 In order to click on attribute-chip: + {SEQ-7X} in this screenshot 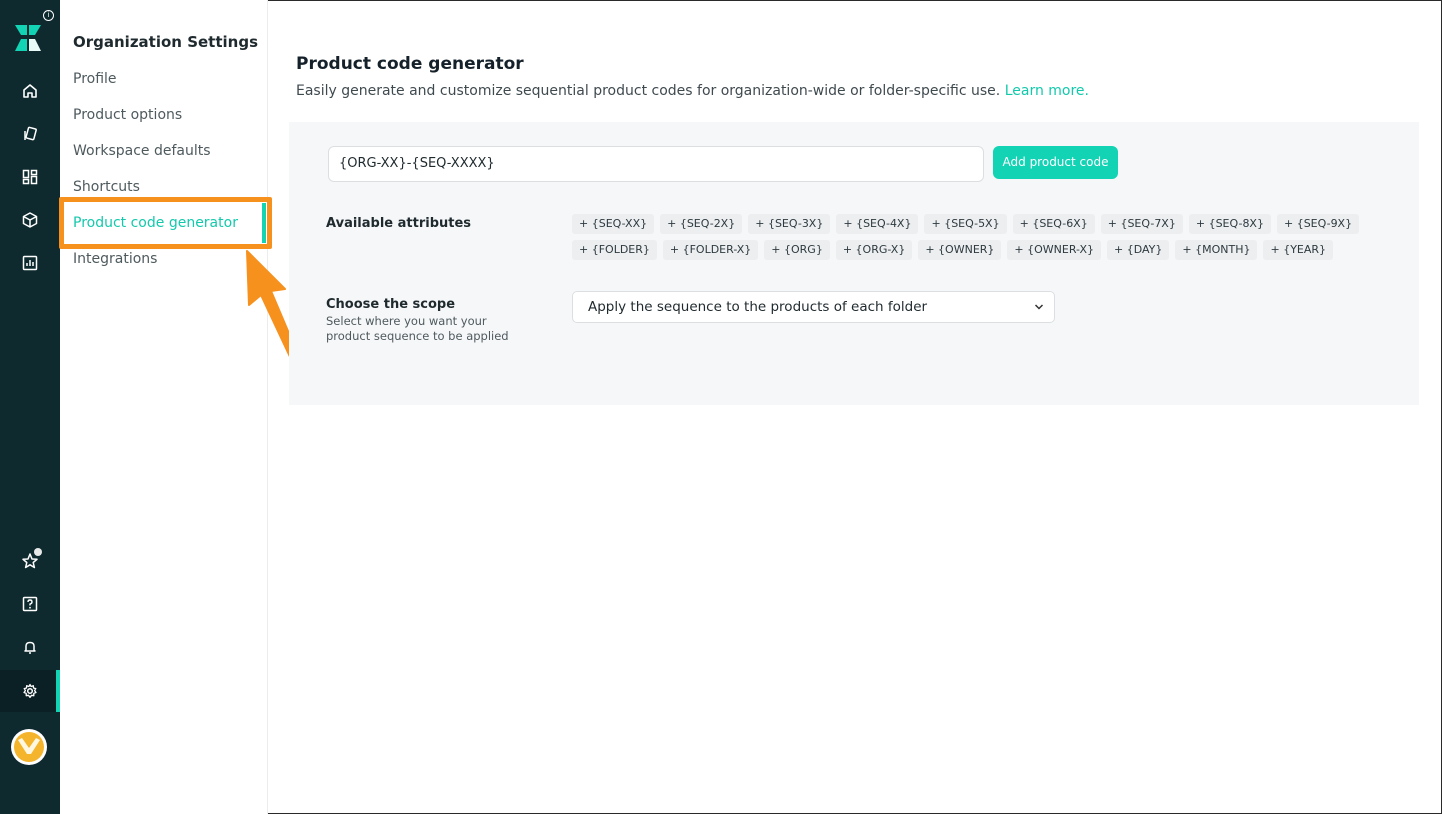, I will do `click(1141, 224)`.